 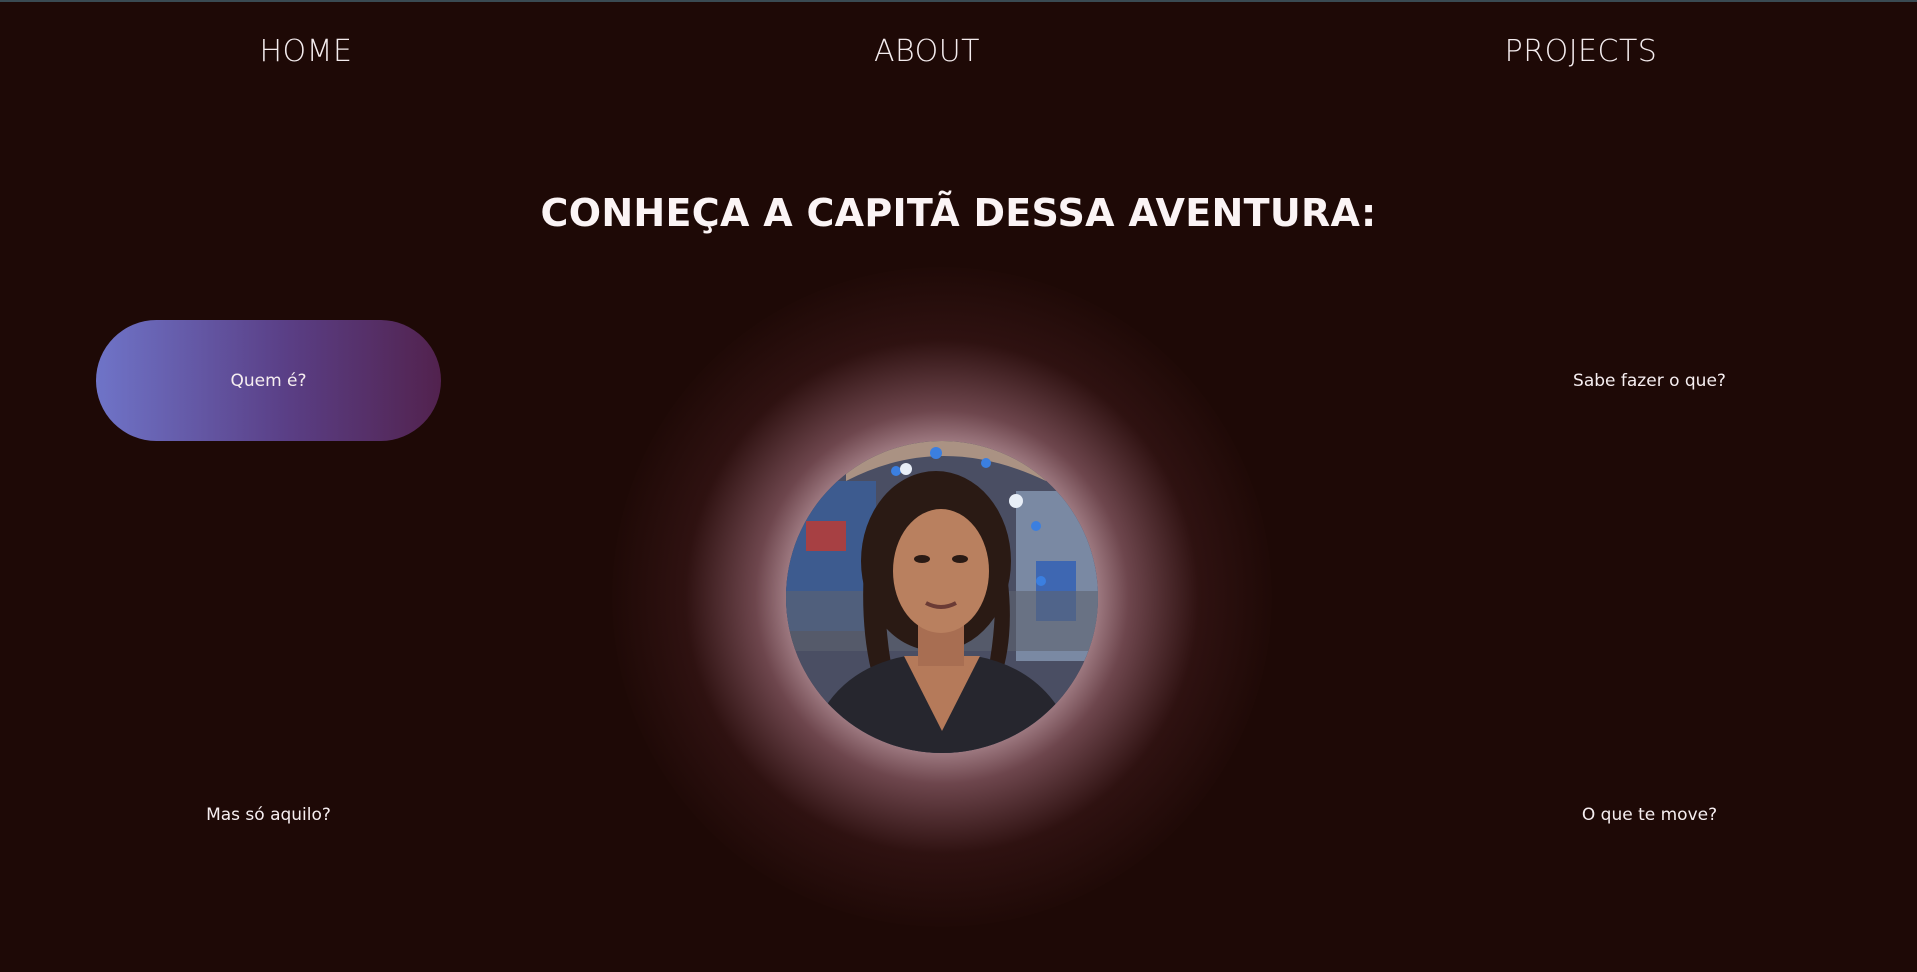 What do you see at coordinates (268, 814) in the screenshot?
I see `question-more-button: Mas só aquilo?` at bounding box center [268, 814].